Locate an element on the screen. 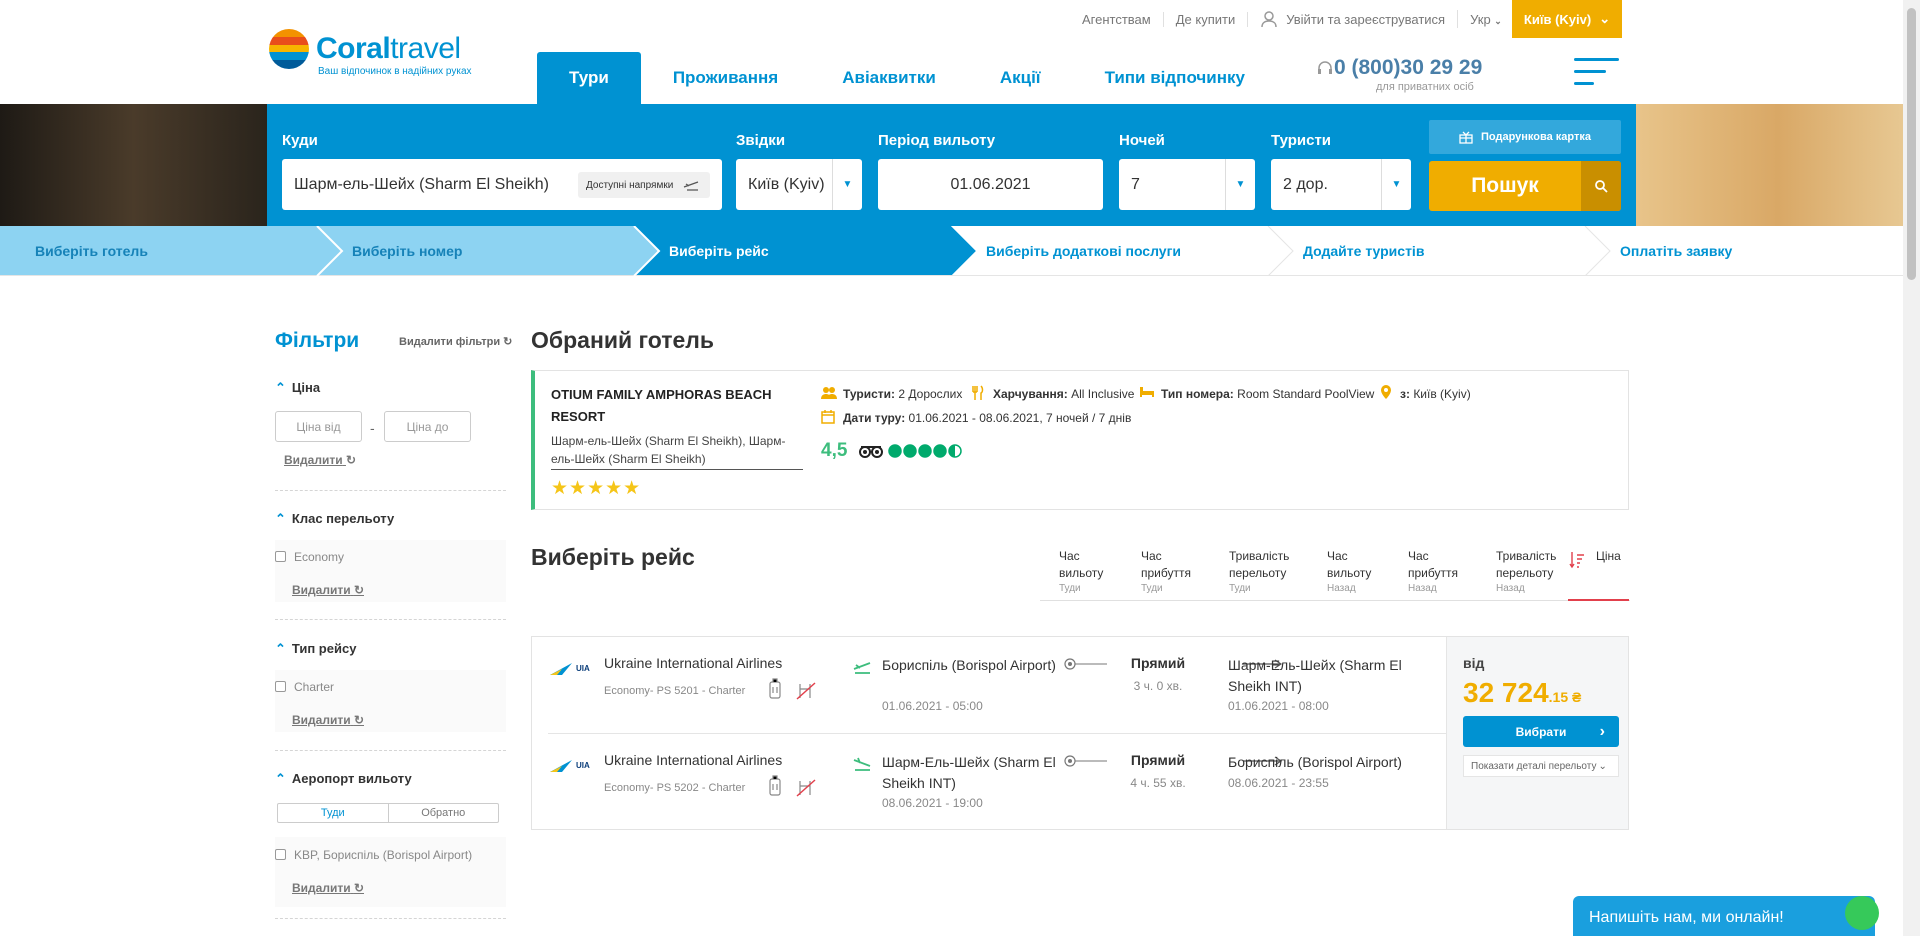 This screenshot has width=1920, height=936. language-label: Укр is located at coordinates (1480, 19).